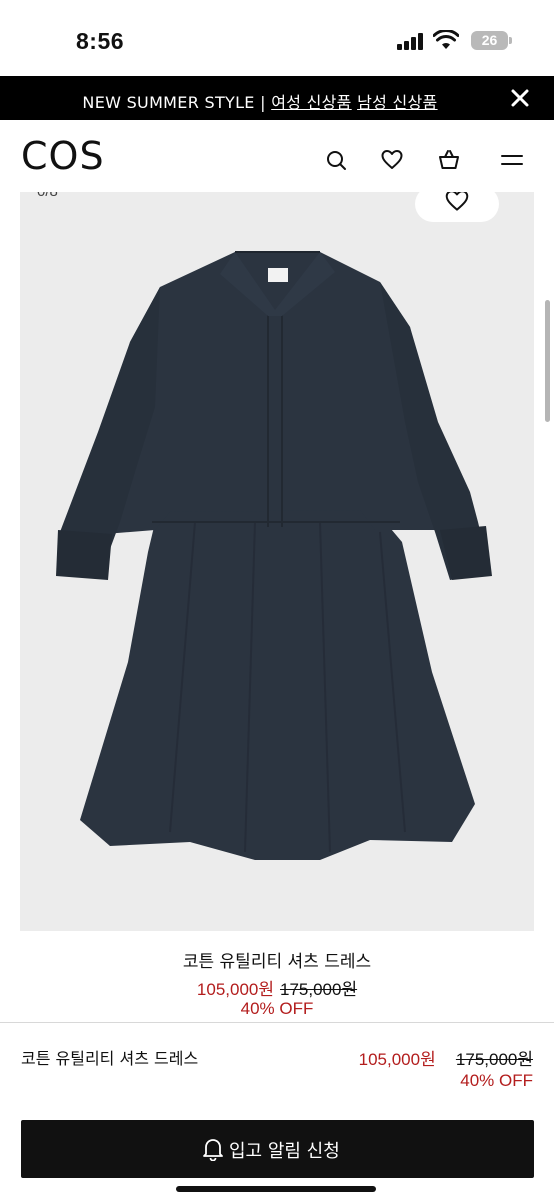 This screenshot has width=554, height=1200. Describe the element at coordinates (336, 160) in the screenshot. I see `search-icon` at that location.